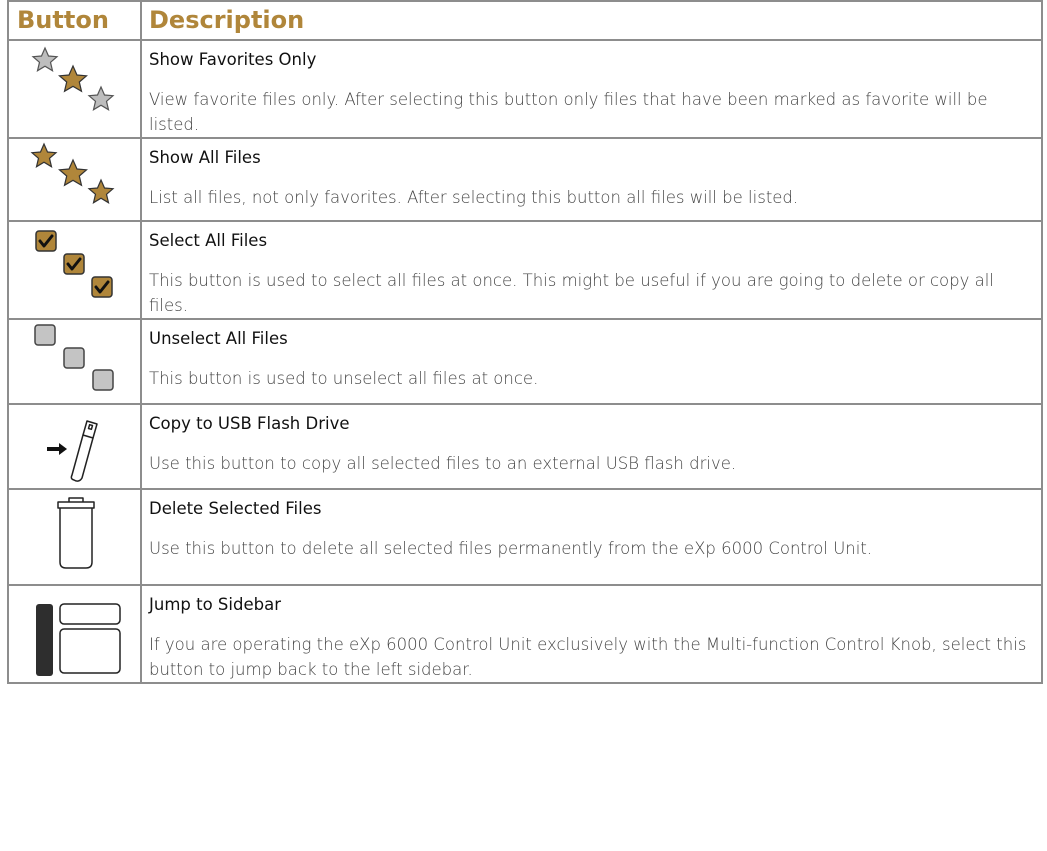 This screenshot has height=851, width=1047. What do you see at coordinates (74, 357) in the screenshot?
I see `checkboxes-empty-icon` at bounding box center [74, 357].